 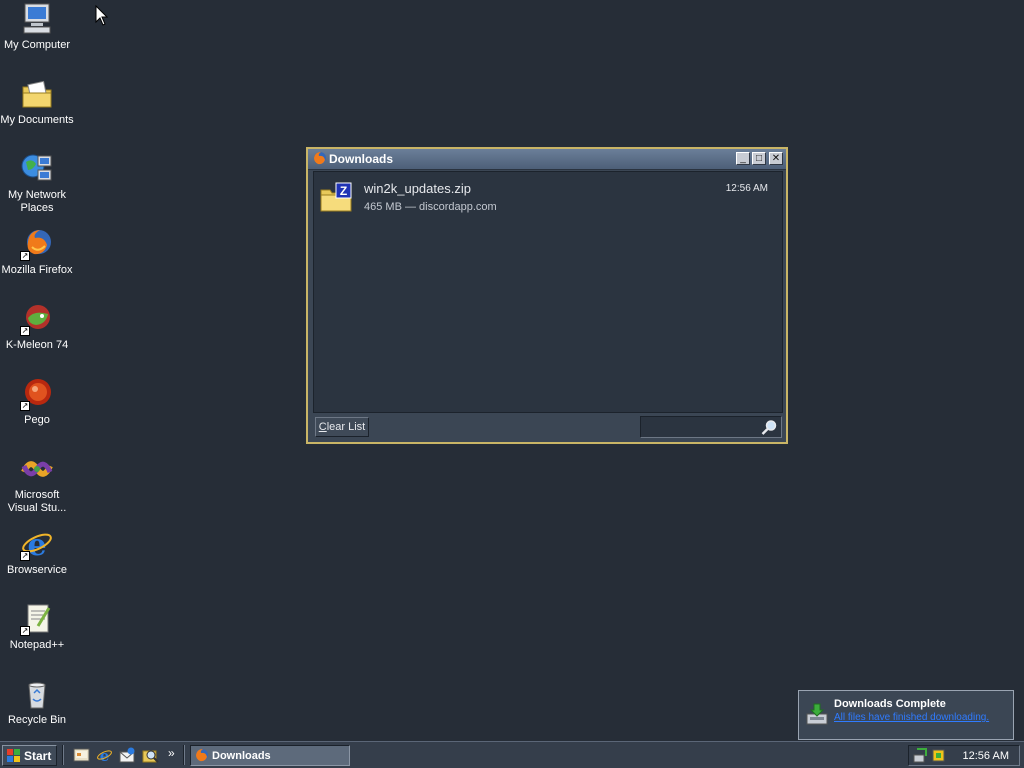 I want to click on outlook-express-icon, so click(x=127, y=755).